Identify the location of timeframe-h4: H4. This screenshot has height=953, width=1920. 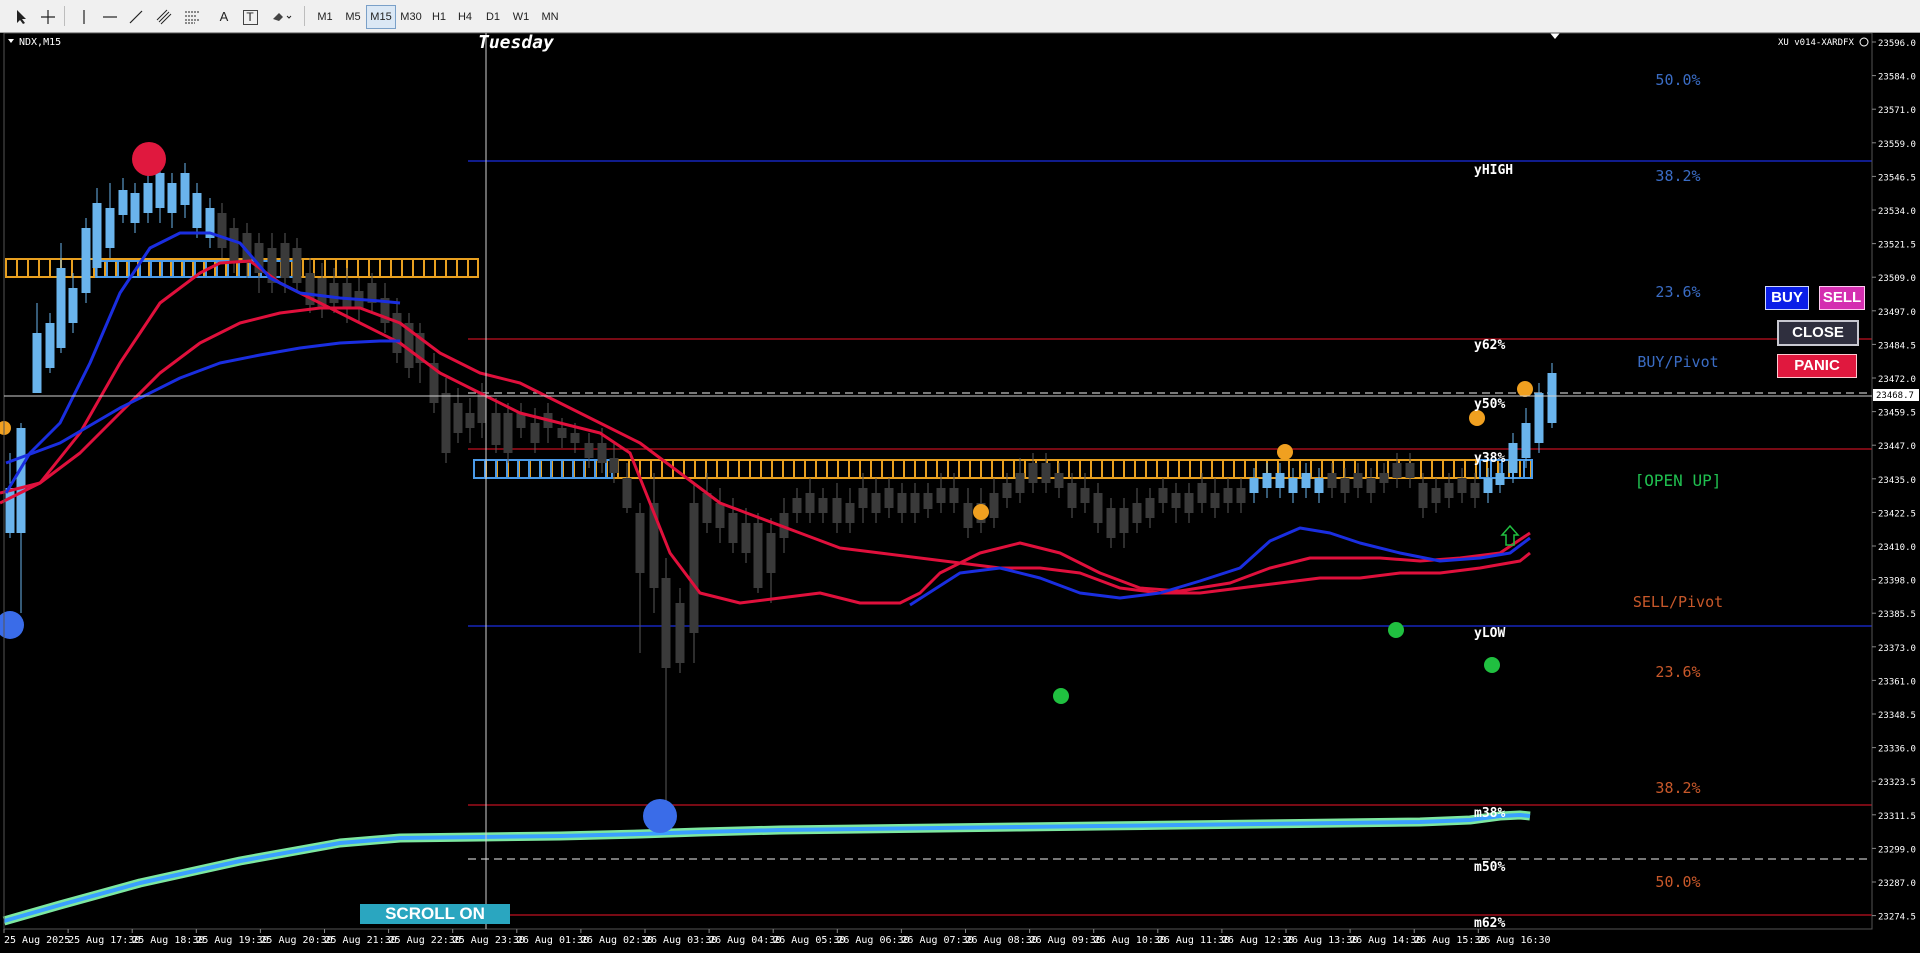
(465, 17).